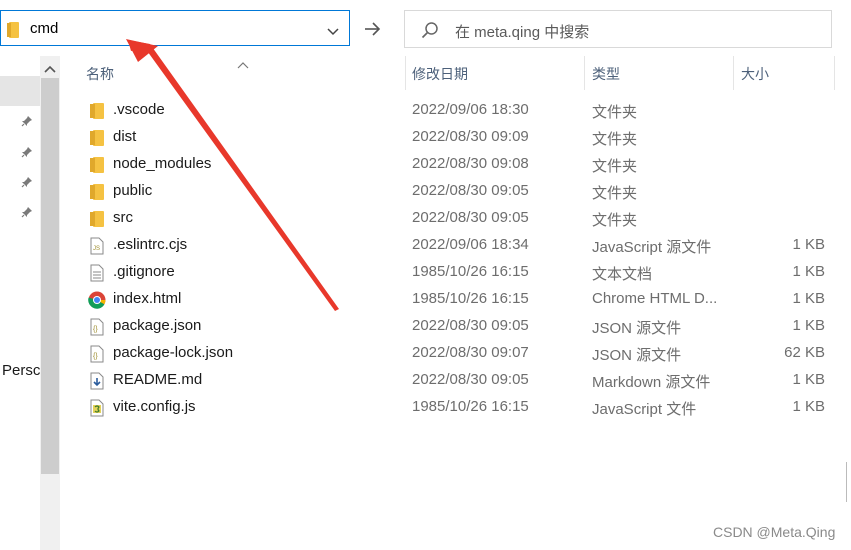  What do you see at coordinates (243, 65) in the screenshot?
I see `sort-ascending-icon` at bounding box center [243, 65].